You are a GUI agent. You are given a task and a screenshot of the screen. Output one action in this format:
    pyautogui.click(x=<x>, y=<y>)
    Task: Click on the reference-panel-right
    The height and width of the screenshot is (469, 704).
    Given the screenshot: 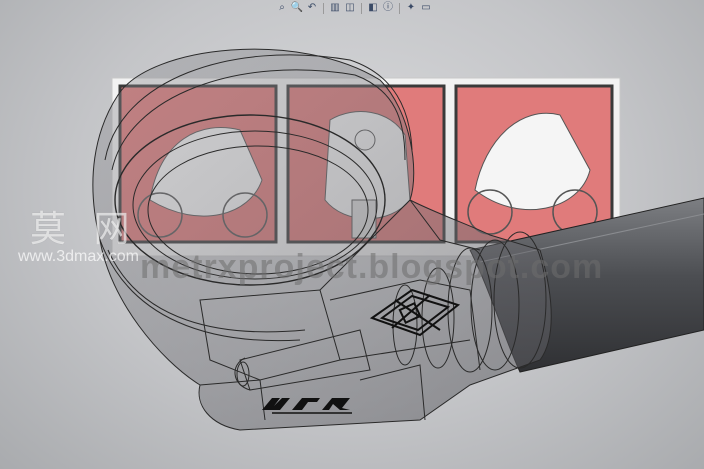 What is the action you would take?
    pyautogui.click(x=534, y=164)
    